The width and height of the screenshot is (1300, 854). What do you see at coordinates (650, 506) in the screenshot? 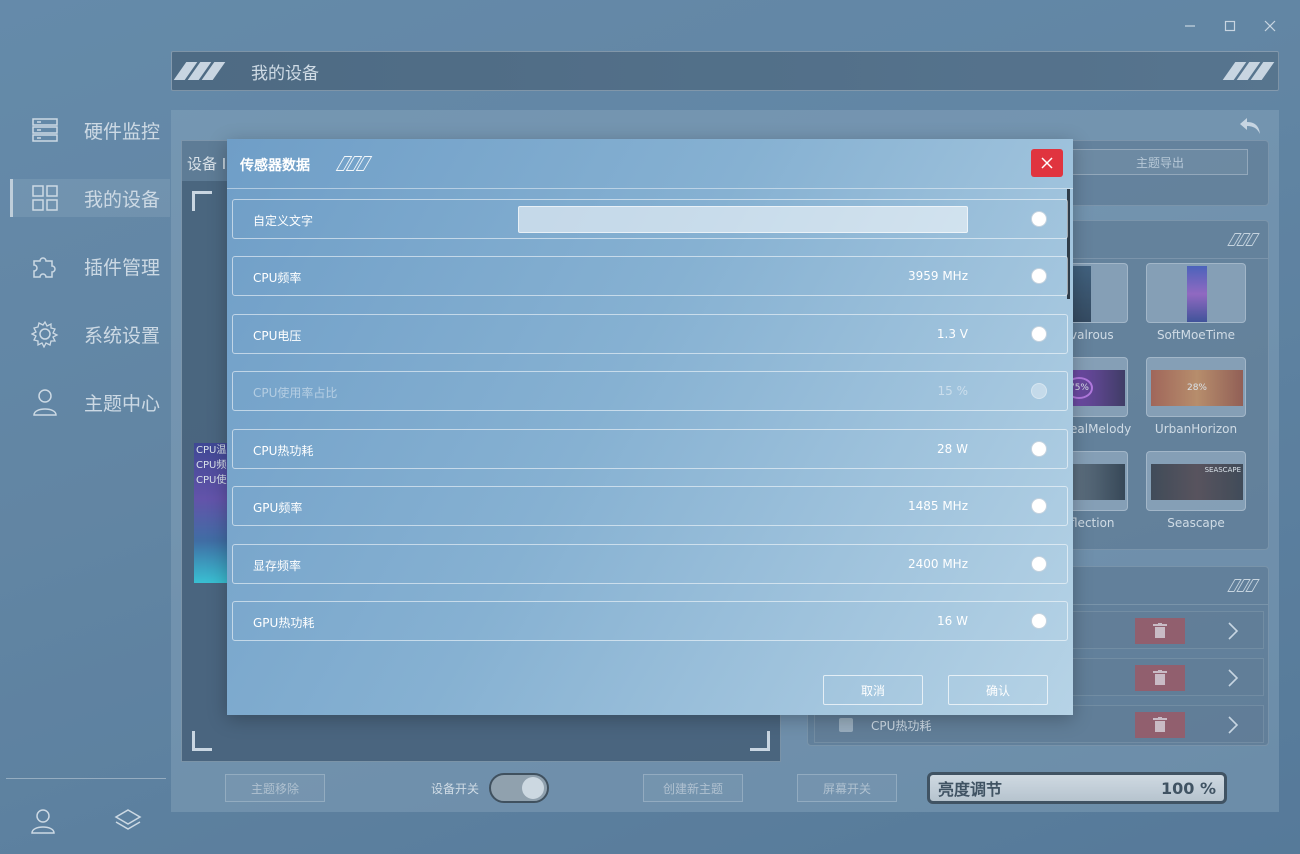
I see `sensor-option-row: GPU频率 1485 MHz` at bounding box center [650, 506].